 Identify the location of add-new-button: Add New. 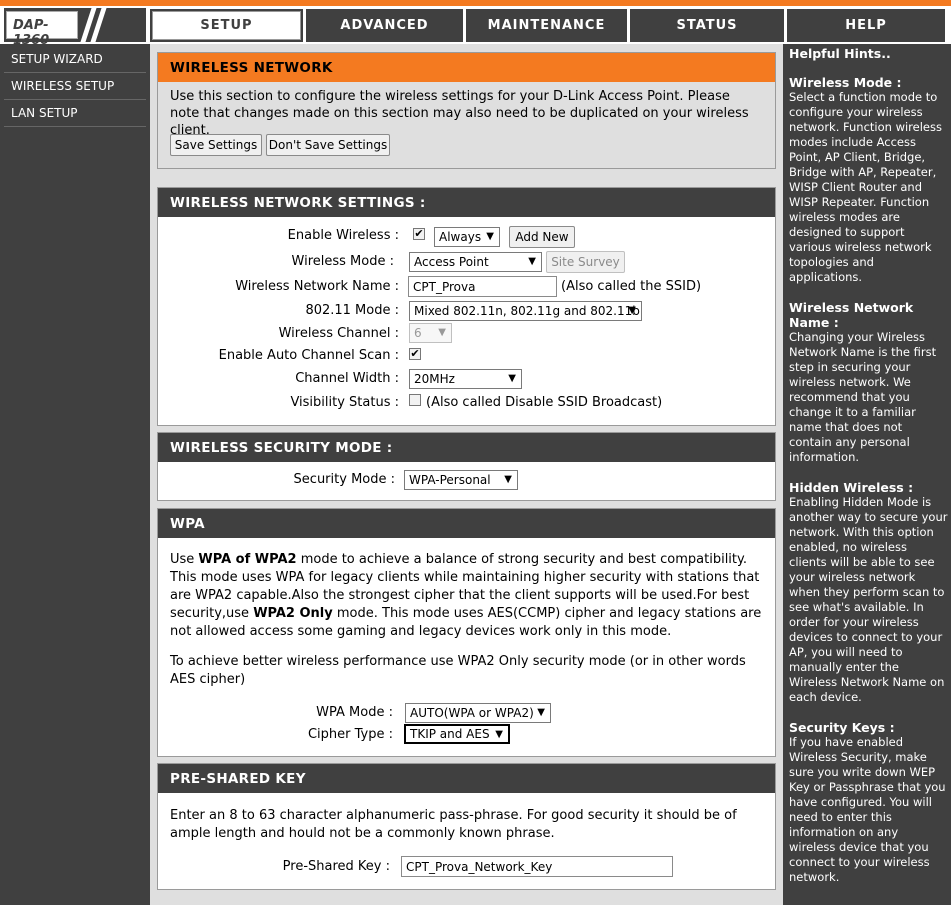
(542, 237).